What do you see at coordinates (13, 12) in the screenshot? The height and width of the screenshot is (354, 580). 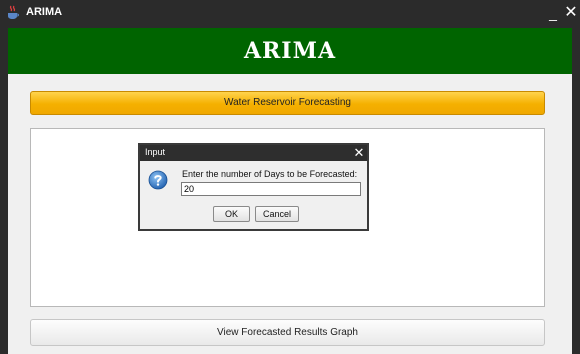 I see `java-cup-icon` at bounding box center [13, 12].